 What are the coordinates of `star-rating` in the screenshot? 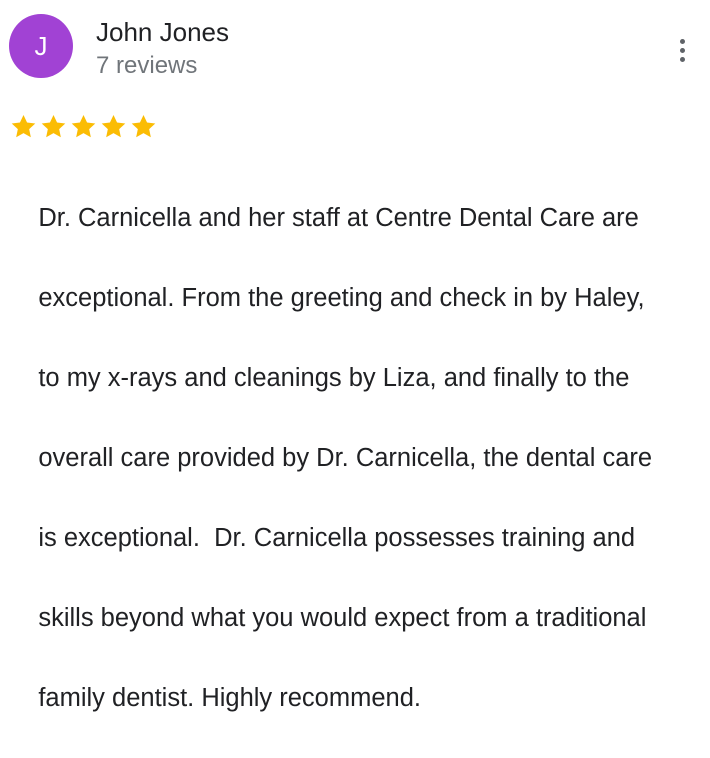 It's located at (83, 126).